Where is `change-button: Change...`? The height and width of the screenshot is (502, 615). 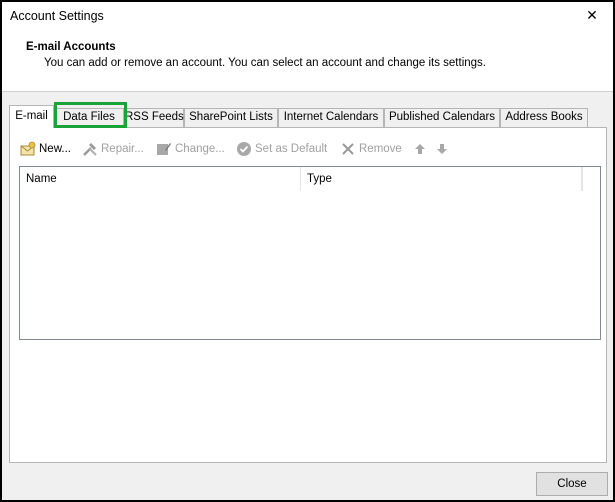
change-button: Change... is located at coordinates (190, 149).